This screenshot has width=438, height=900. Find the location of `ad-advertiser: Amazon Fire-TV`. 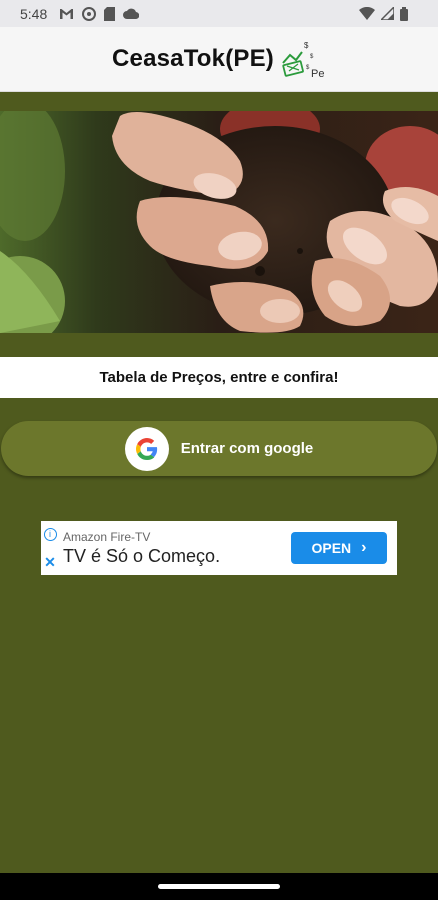

ad-advertiser: Amazon Fire-TV is located at coordinates (107, 536).